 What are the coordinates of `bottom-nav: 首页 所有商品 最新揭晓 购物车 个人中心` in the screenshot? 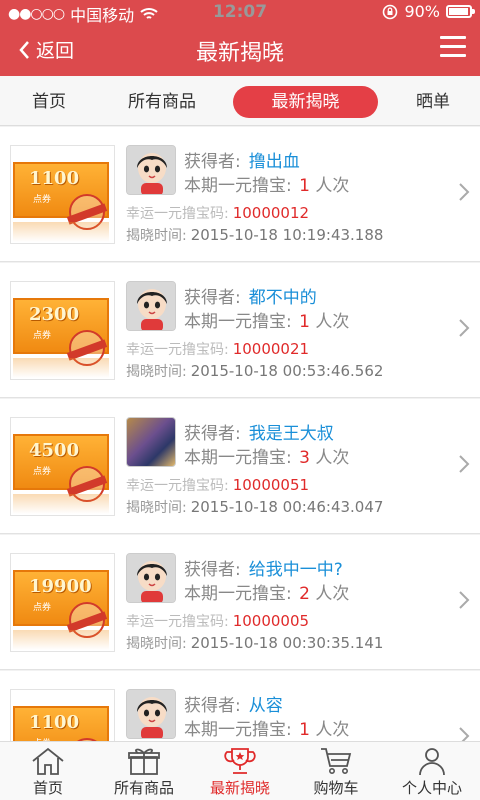 It's located at (240, 770).